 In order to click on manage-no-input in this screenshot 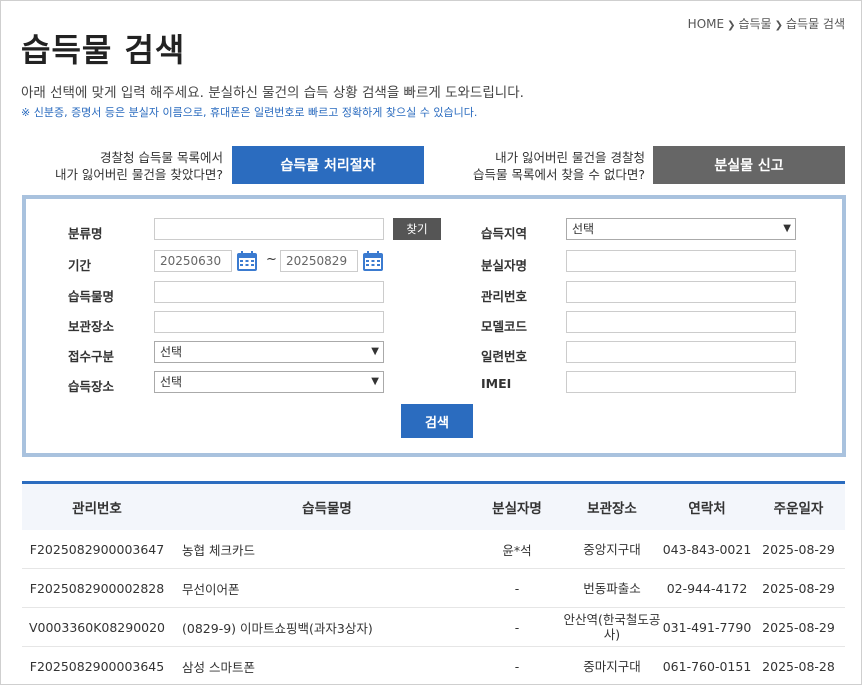, I will do `click(681, 292)`.